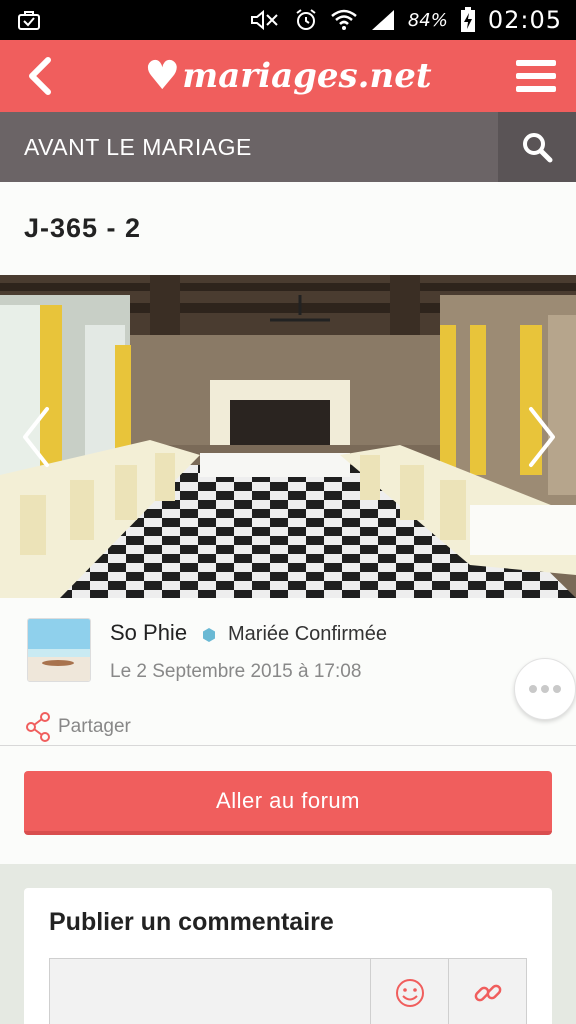 The image size is (576, 1024). I want to click on forum-section: Aller au forum, so click(288, 805).